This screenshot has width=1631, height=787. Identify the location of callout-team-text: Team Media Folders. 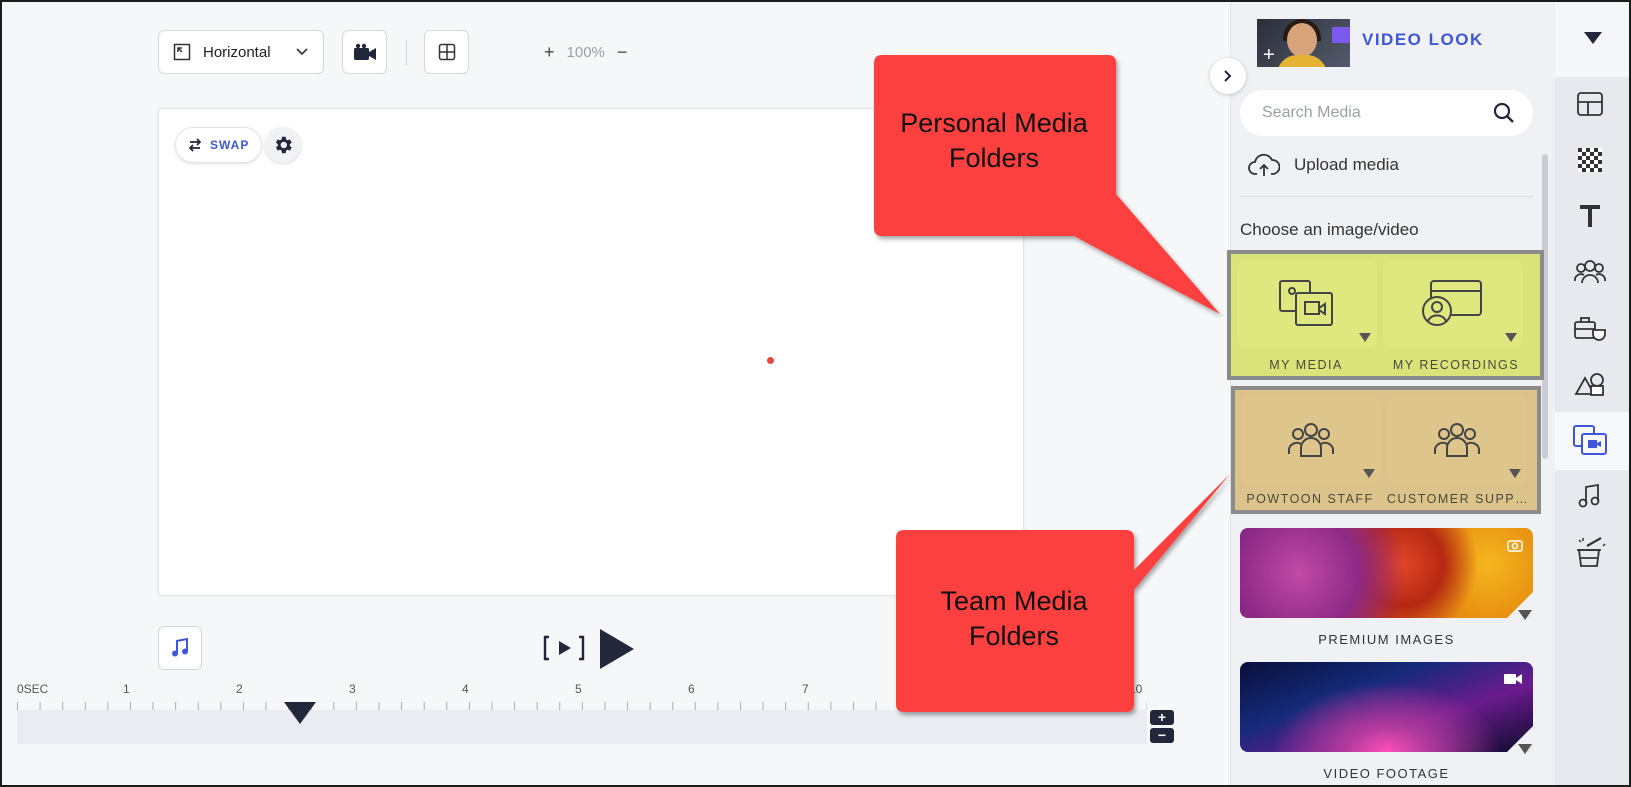
(1014, 619).